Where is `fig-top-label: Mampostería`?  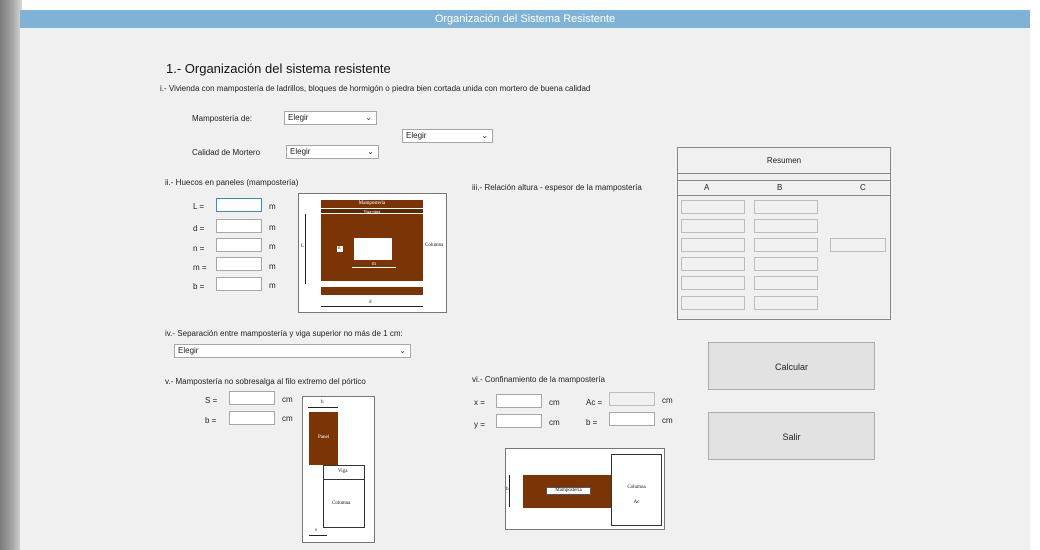 fig-top-label: Mampostería is located at coordinates (372, 203).